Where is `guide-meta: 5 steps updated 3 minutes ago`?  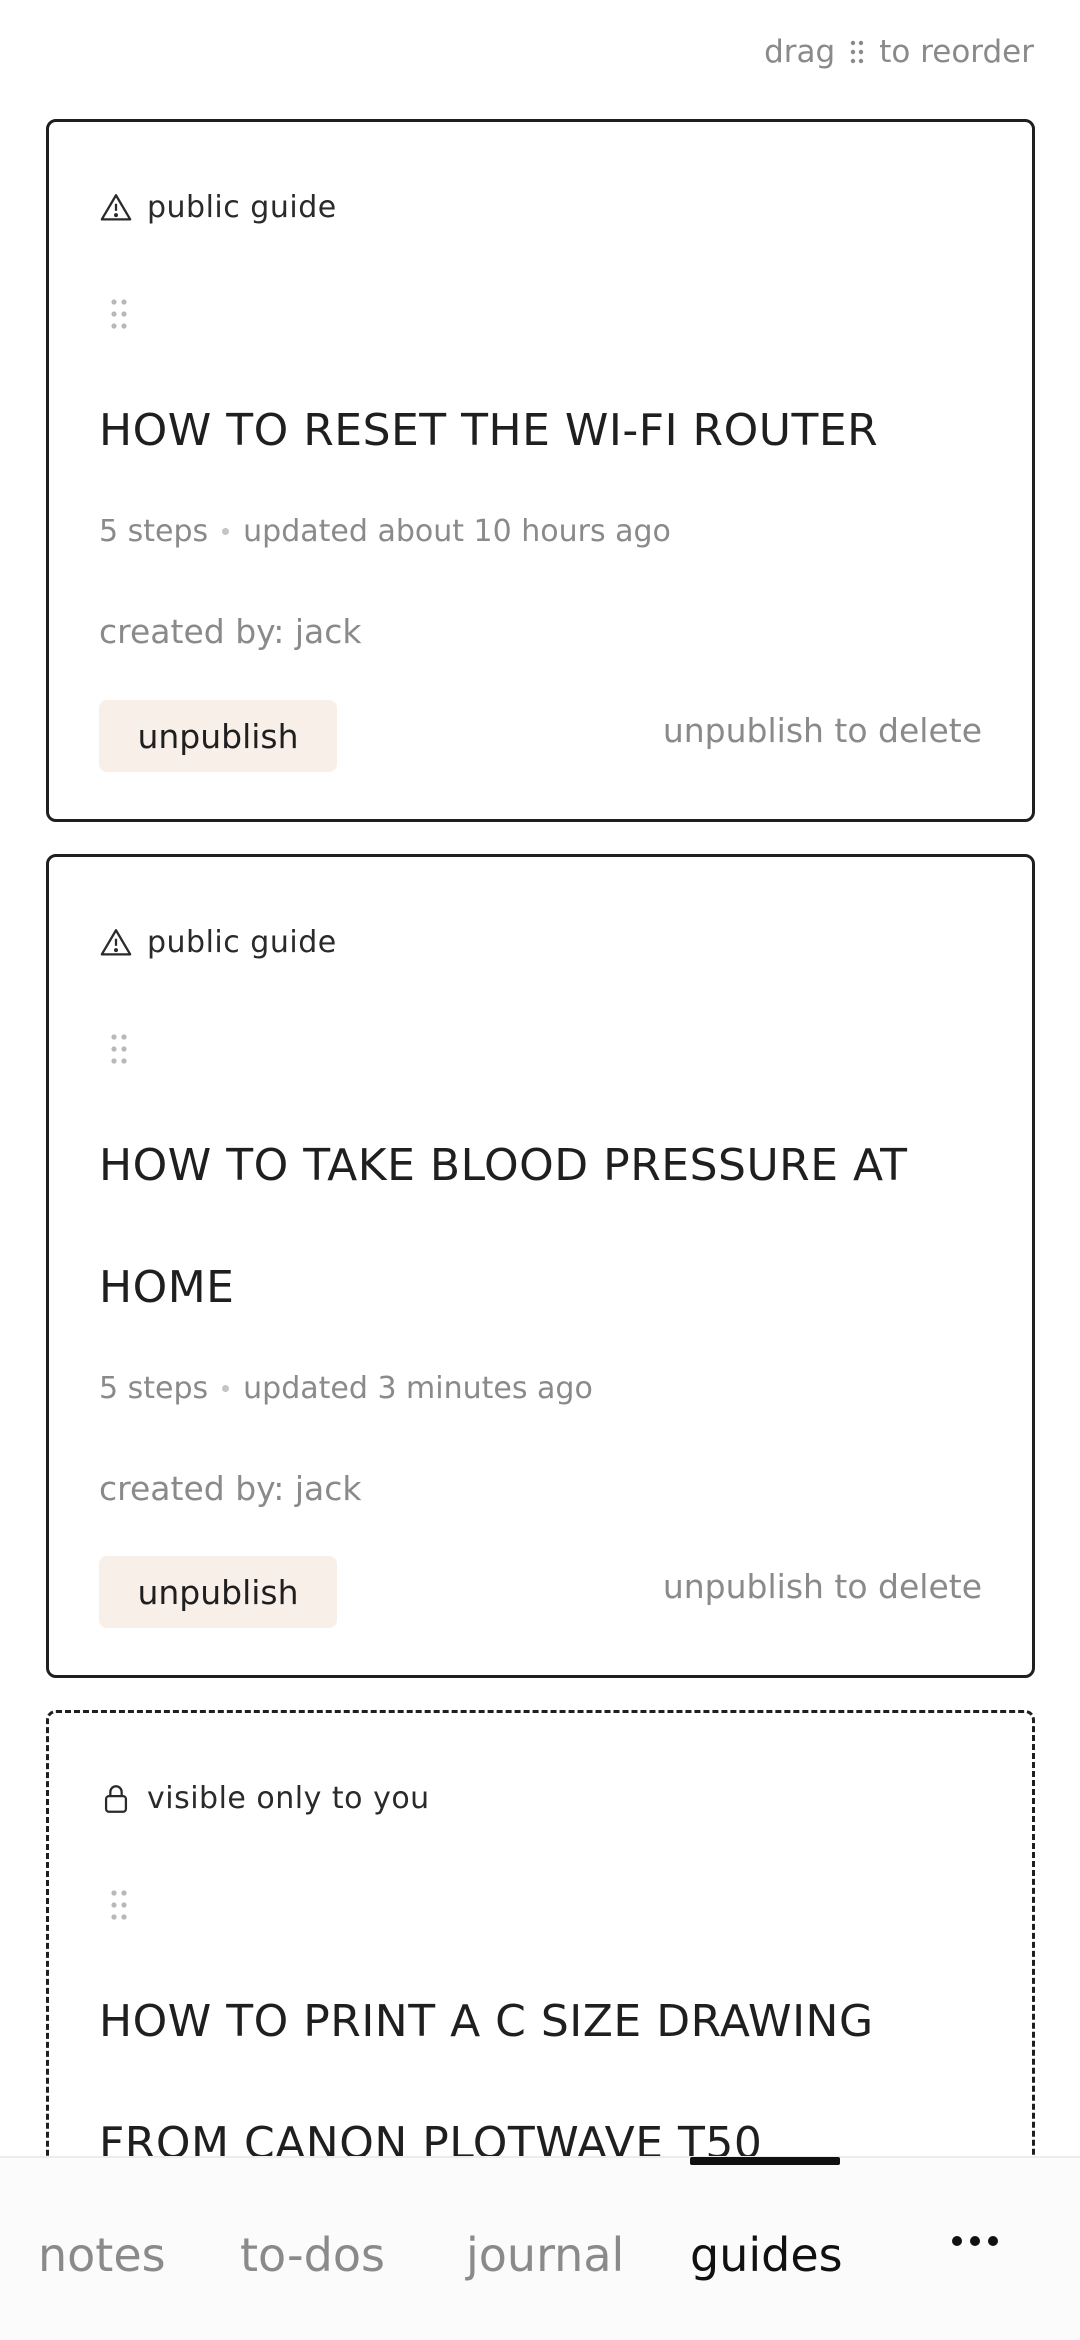 guide-meta: 5 steps updated 3 minutes ago is located at coordinates (346, 1388).